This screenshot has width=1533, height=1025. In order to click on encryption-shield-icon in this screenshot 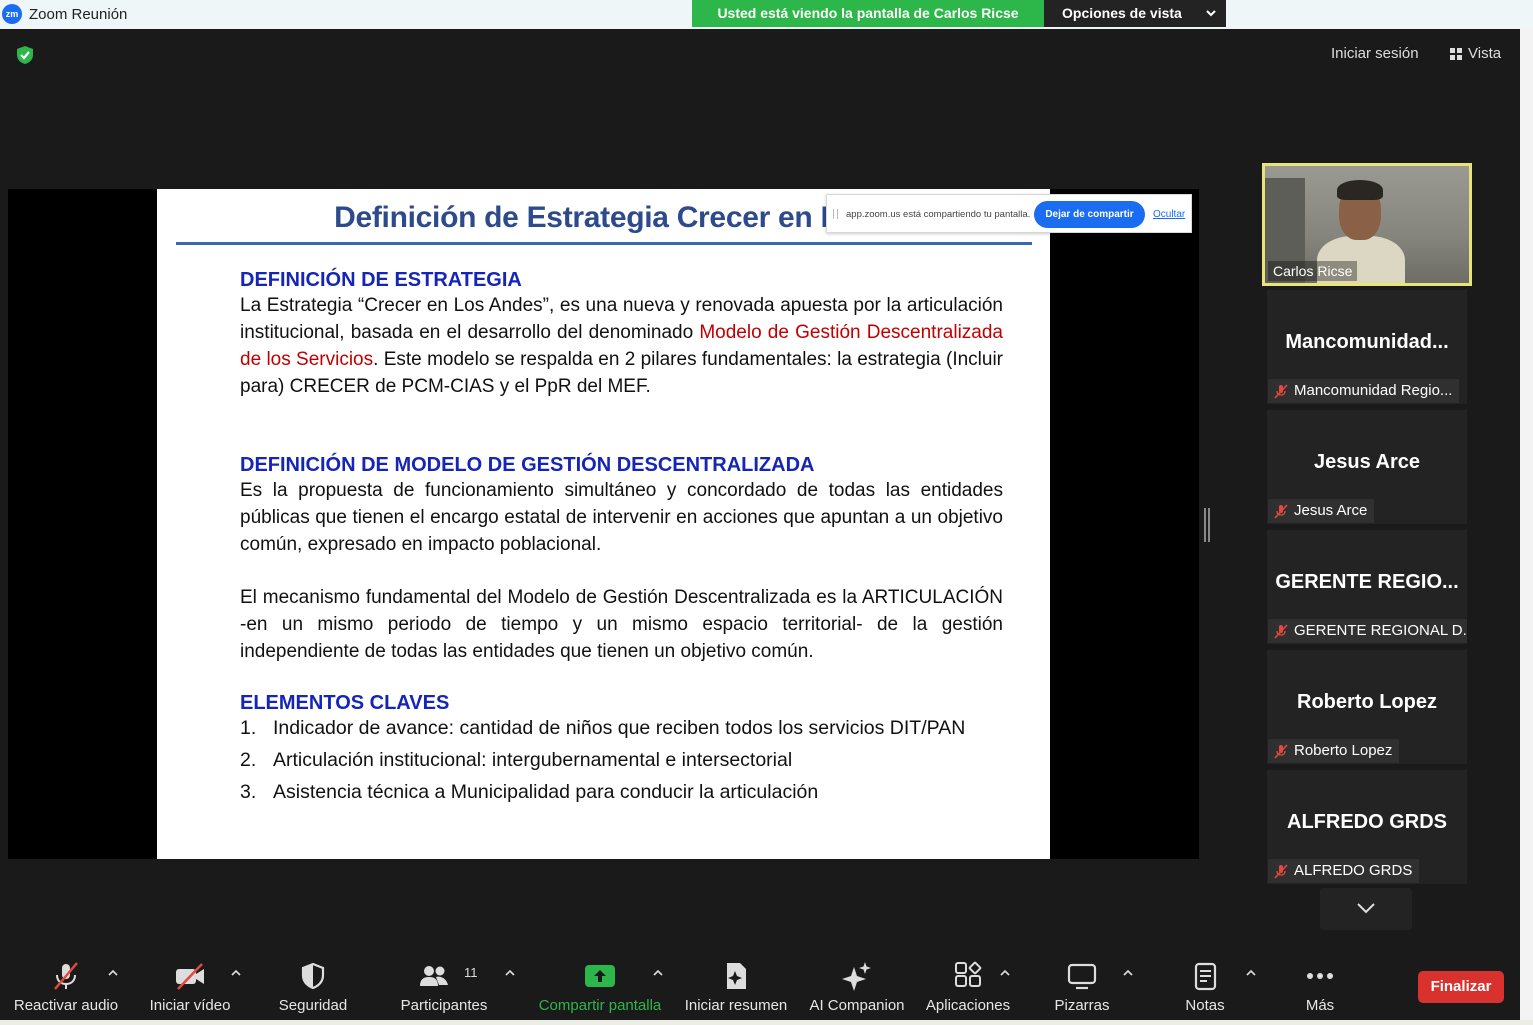, I will do `click(25, 55)`.